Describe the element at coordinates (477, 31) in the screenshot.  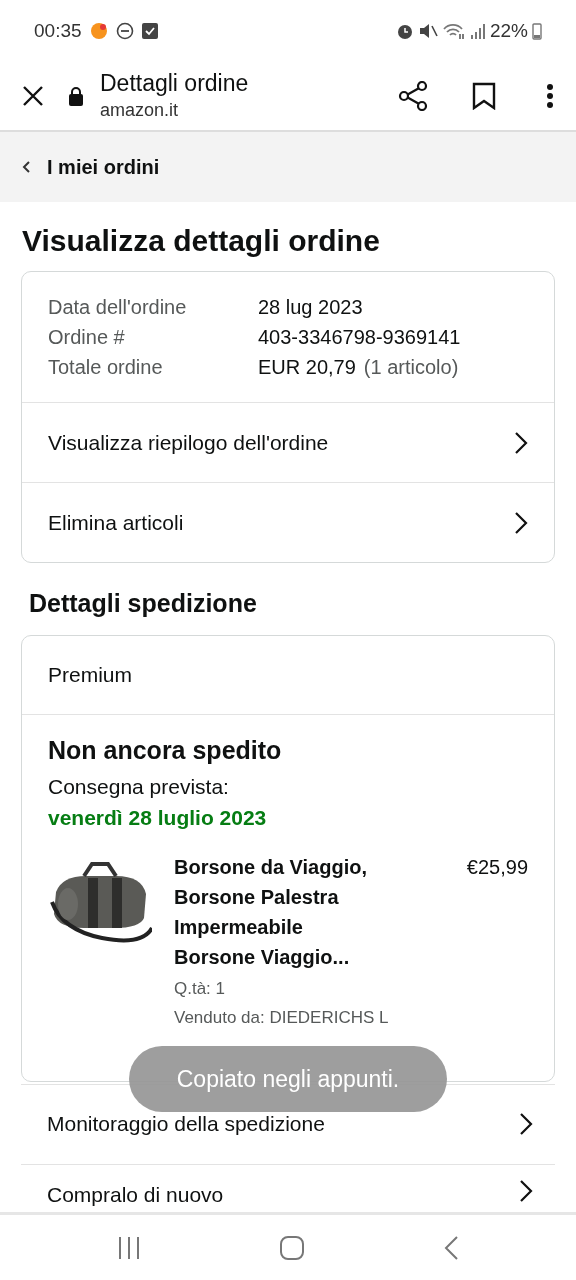
I see `signal-icon` at that location.